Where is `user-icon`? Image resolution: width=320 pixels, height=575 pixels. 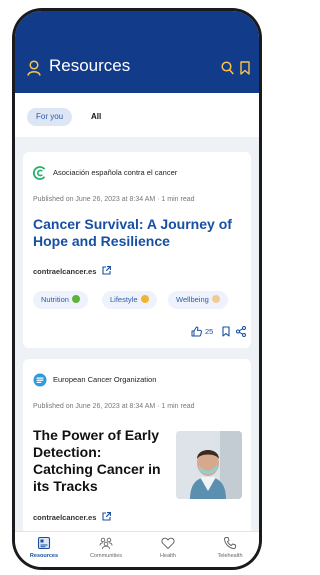
user-icon is located at coordinates (34, 68).